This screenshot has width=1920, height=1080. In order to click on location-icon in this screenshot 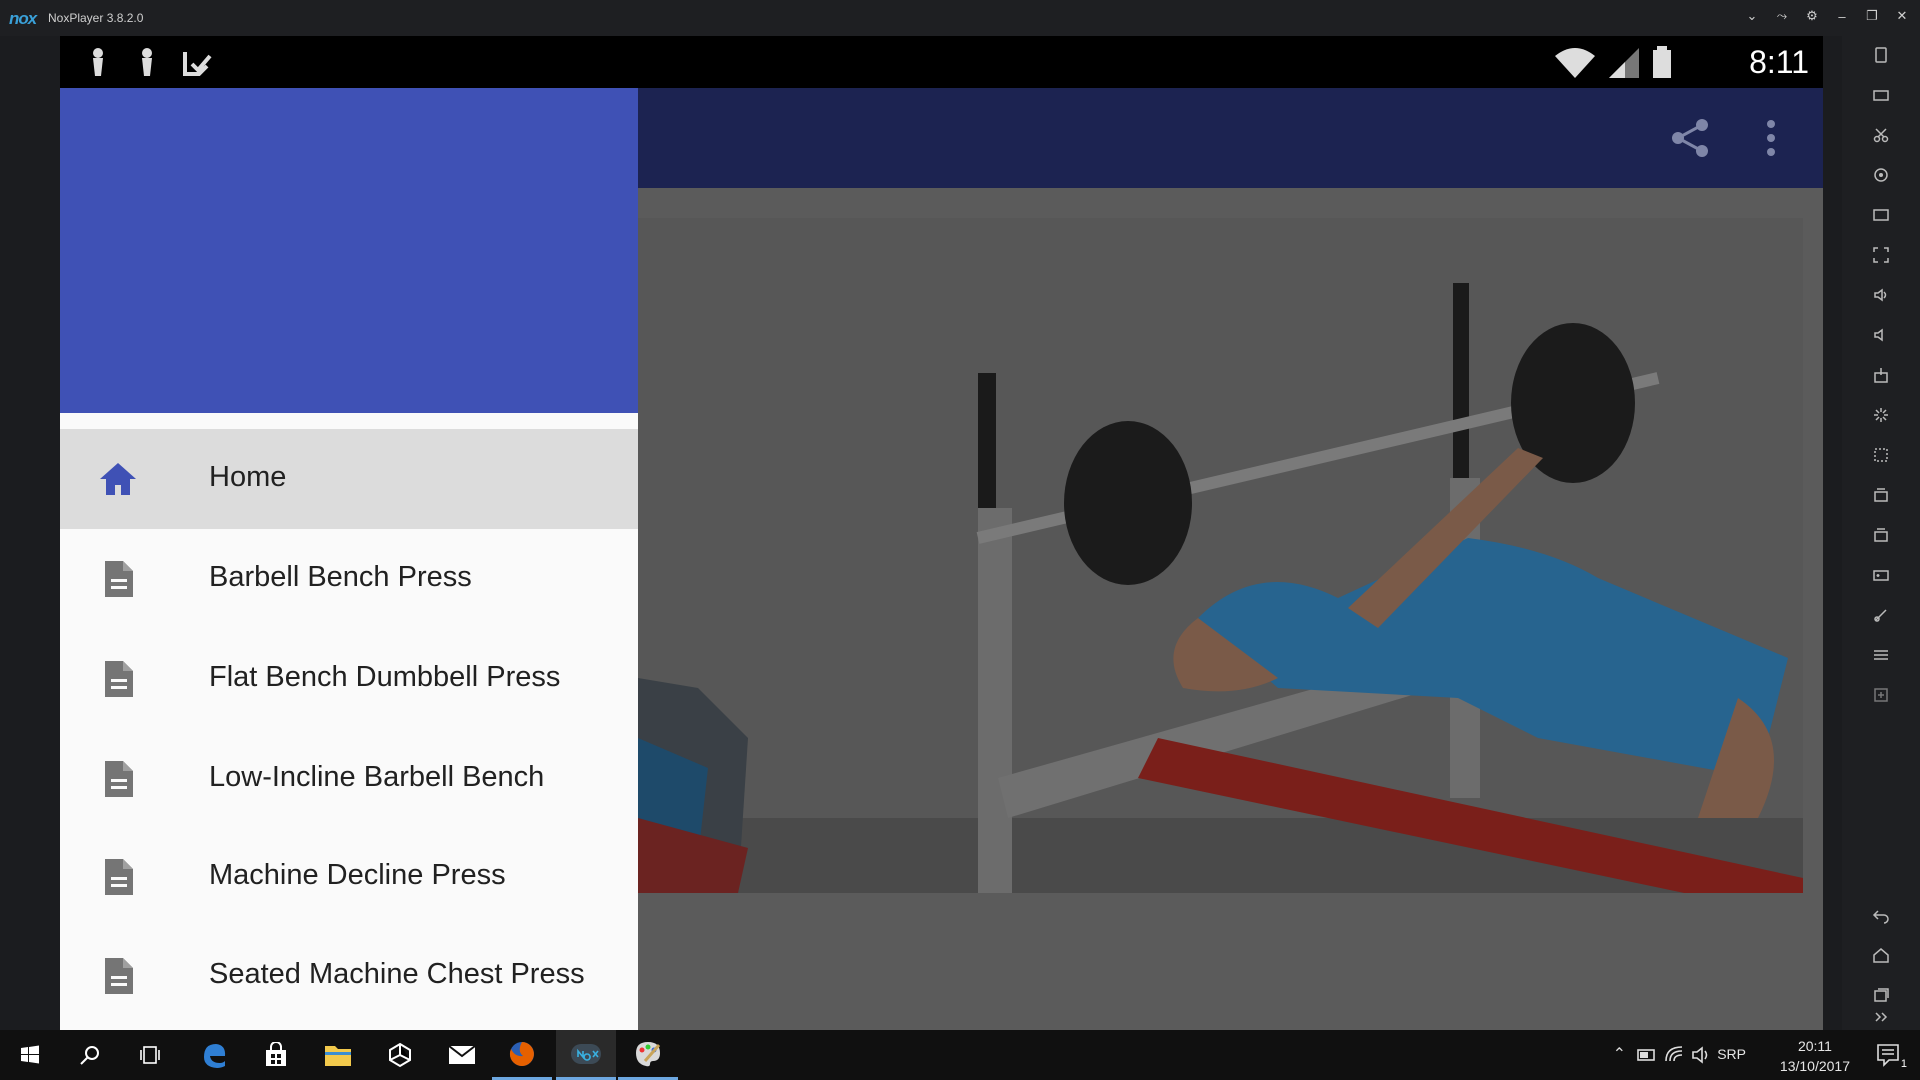, I will do `click(1881, 175)`.